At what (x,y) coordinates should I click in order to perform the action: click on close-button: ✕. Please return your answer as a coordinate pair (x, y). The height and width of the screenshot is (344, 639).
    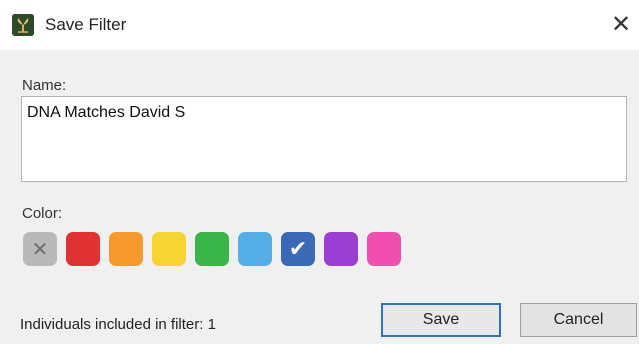
    Looking at the image, I should click on (621, 25).